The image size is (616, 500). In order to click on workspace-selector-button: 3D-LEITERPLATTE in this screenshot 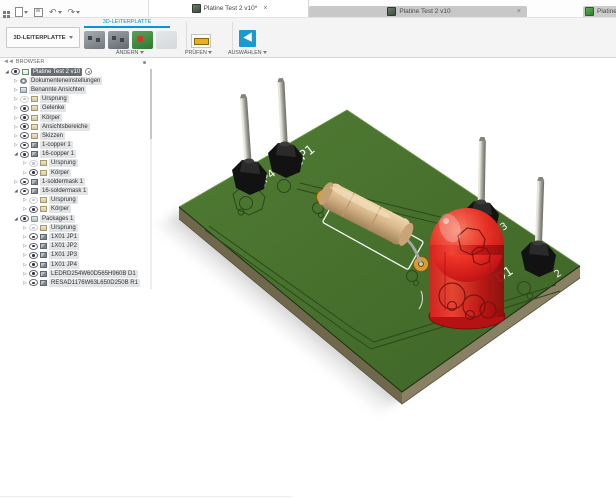, I will do `click(43, 37)`.